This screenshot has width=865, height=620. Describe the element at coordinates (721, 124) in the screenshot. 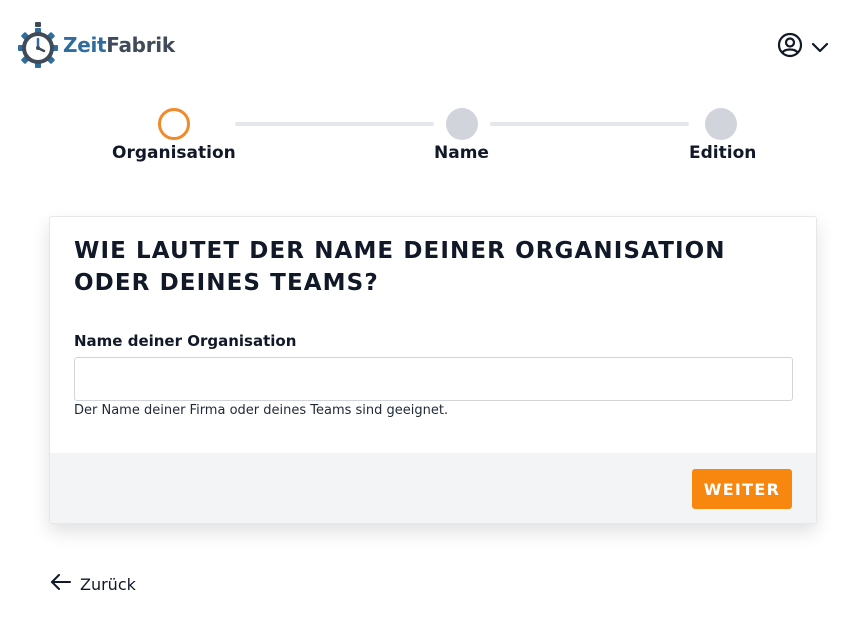

I see `step-3-indicator` at that location.